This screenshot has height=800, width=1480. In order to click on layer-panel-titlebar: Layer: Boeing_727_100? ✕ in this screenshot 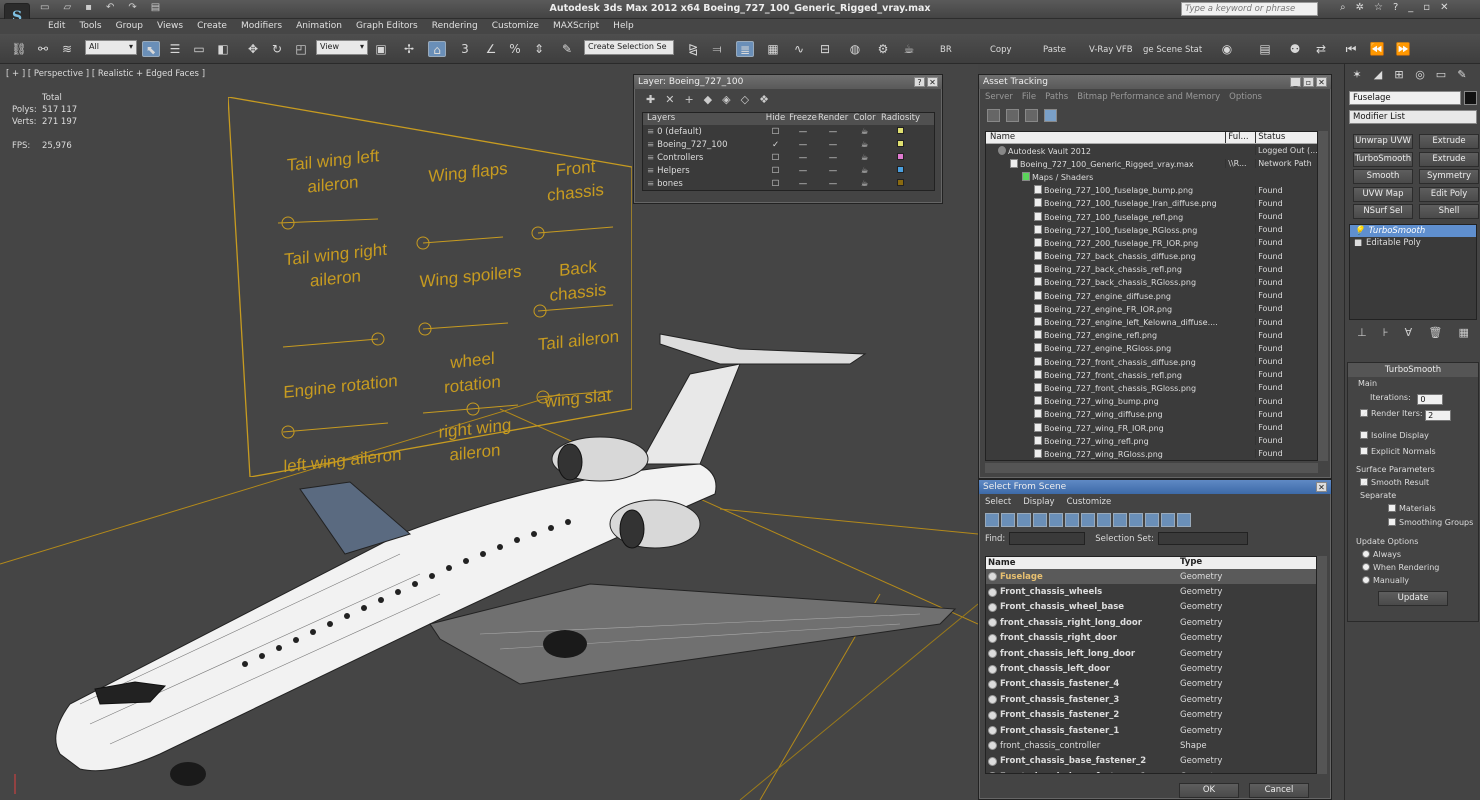, I will do `click(788, 82)`.